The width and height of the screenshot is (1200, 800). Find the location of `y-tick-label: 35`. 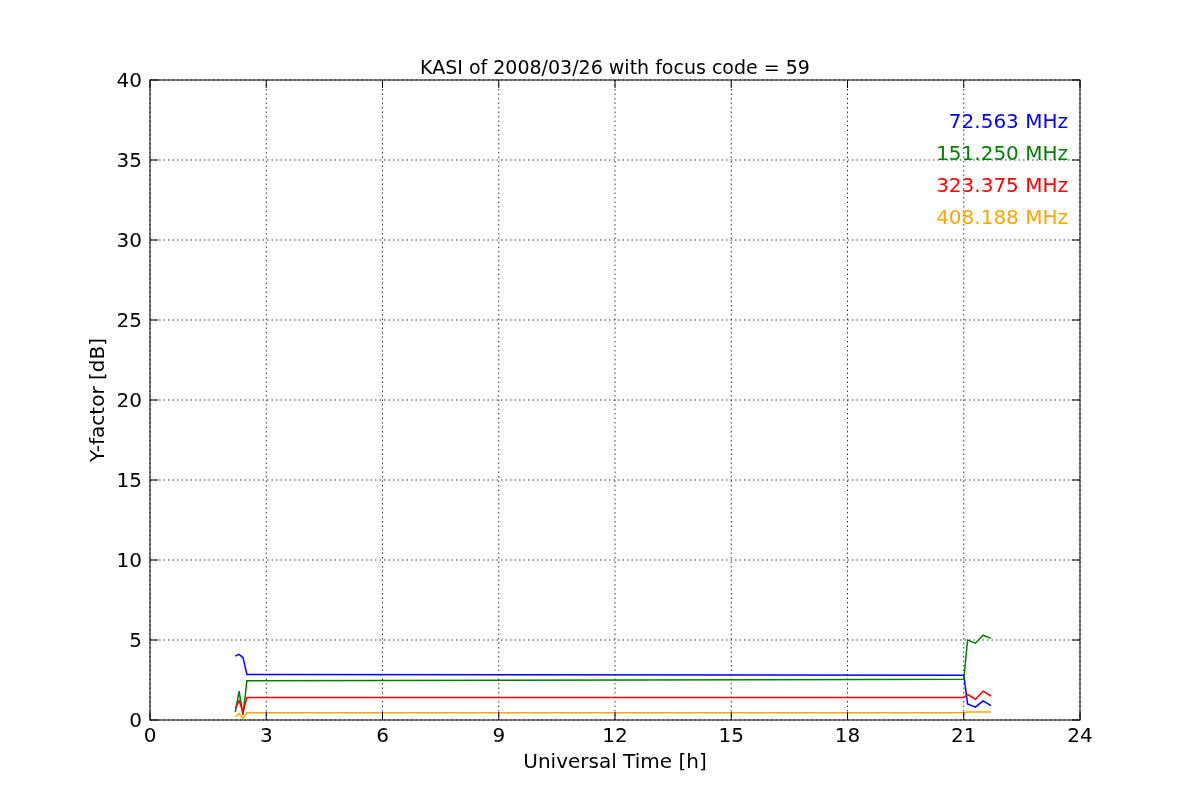

y-tick-label: 35 is located at coordinates (129, 160).